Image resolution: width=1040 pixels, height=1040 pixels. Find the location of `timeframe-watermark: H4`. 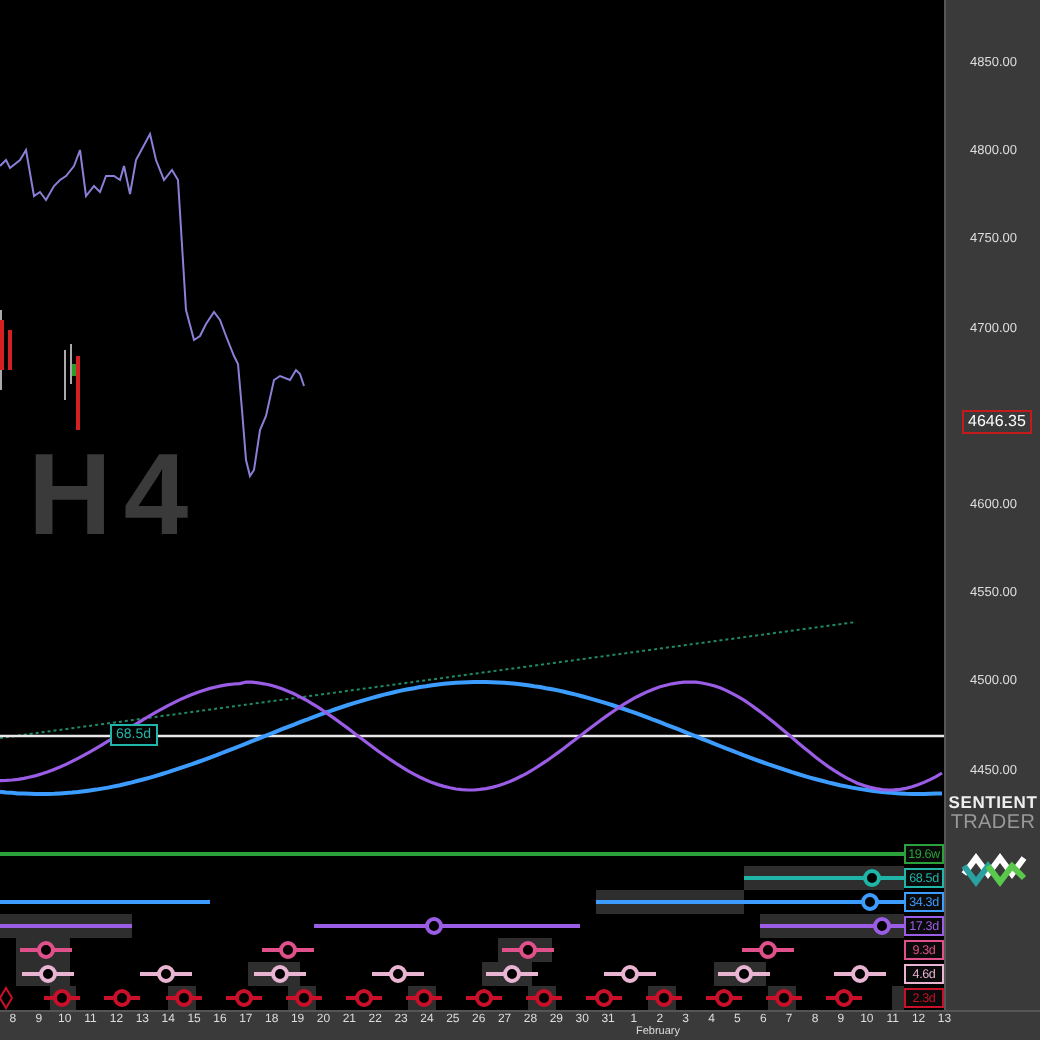

timeframe-watermark: H4 is located at coordinates (114, 495).